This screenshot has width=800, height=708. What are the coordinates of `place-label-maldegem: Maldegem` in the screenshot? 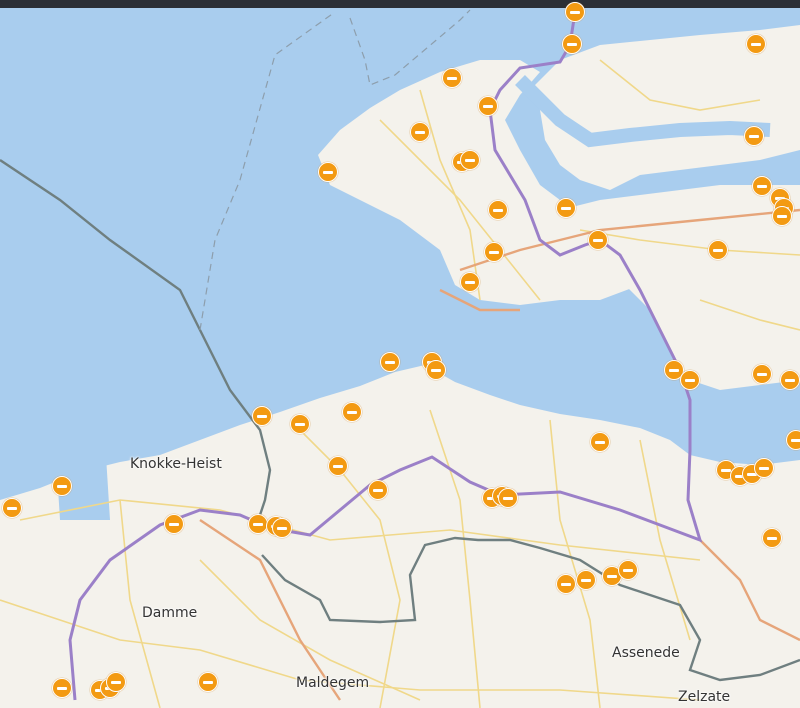 It's located at (333, 683).